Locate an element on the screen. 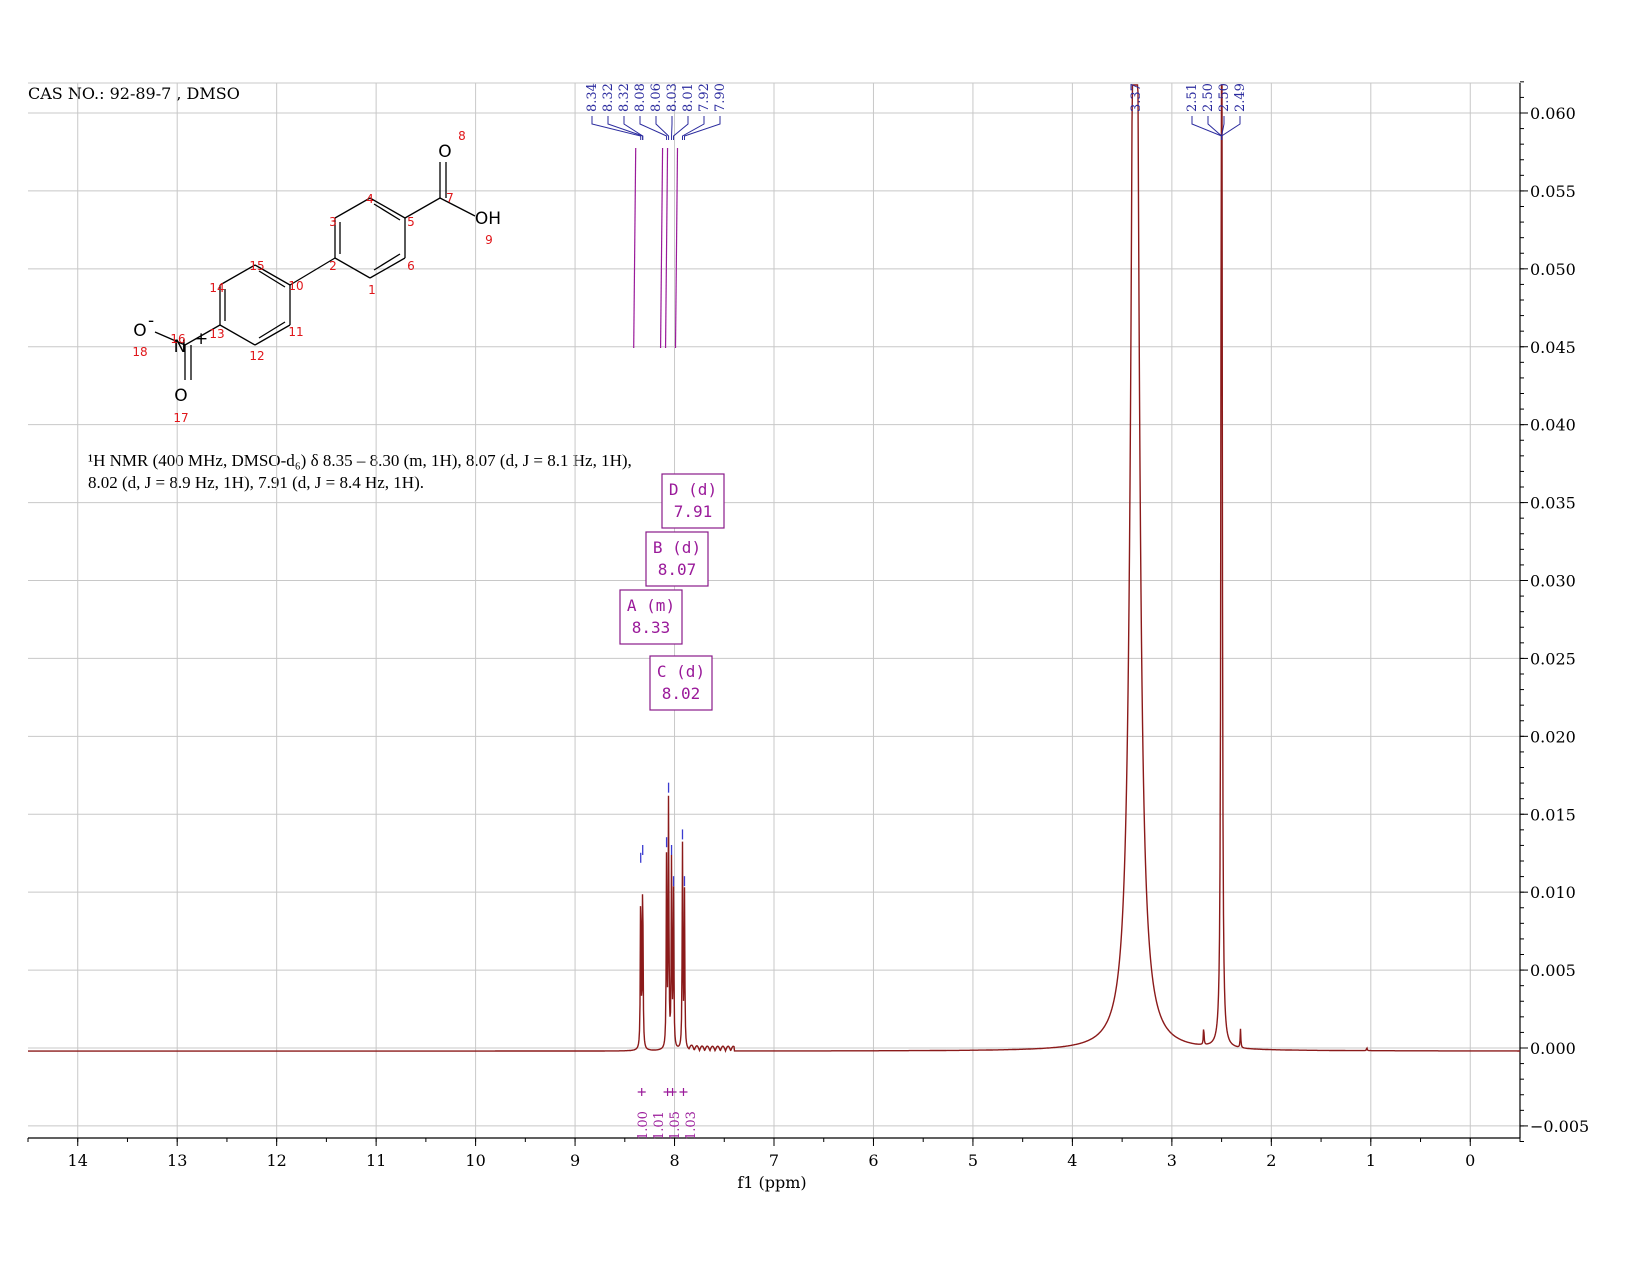  y-tick-label: 0.040 is located at coordinates (1553, 425).